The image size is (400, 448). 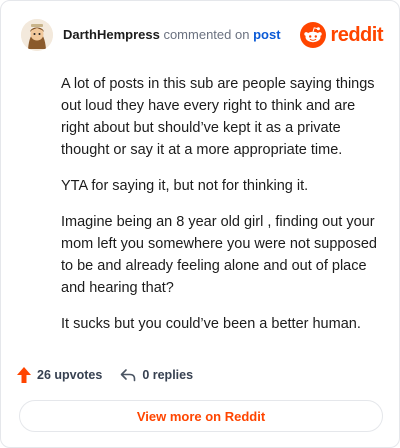 I want to click on comment-header: DarthHempress commented on post reddit, so click(x=202, y=35).